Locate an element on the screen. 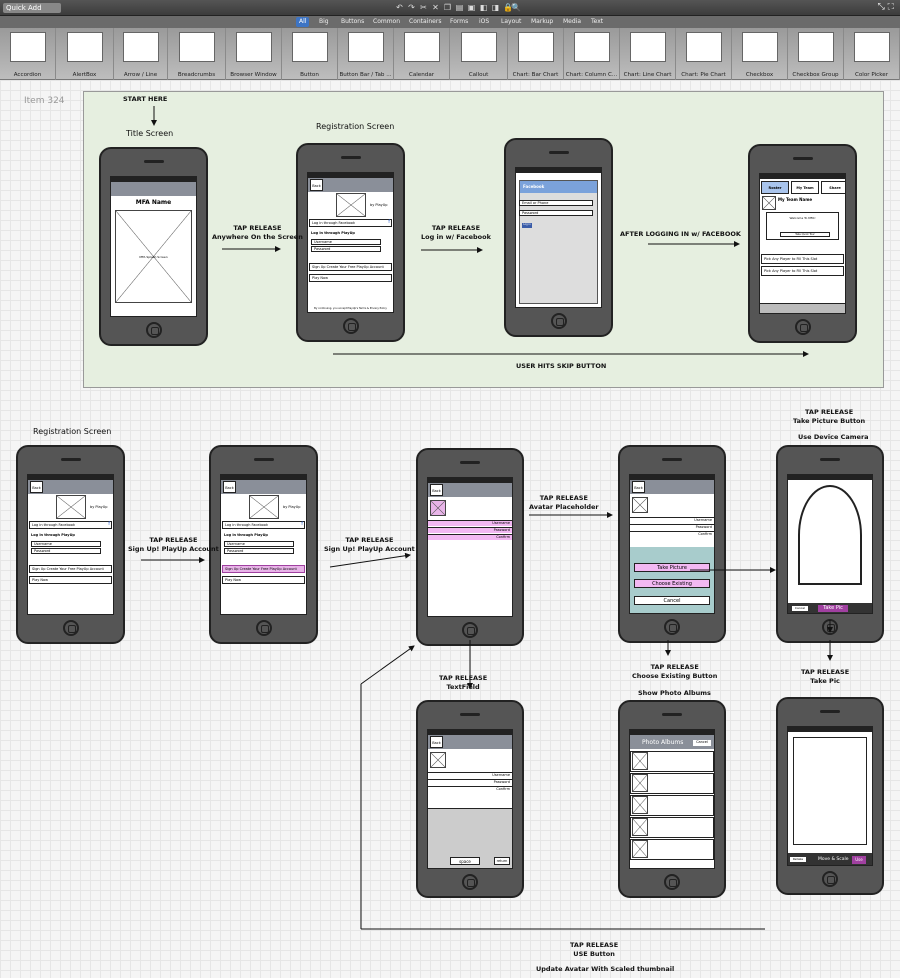 The image size is (900, 978). tab-buttons: Buttons is located at coordinates (352, 22).